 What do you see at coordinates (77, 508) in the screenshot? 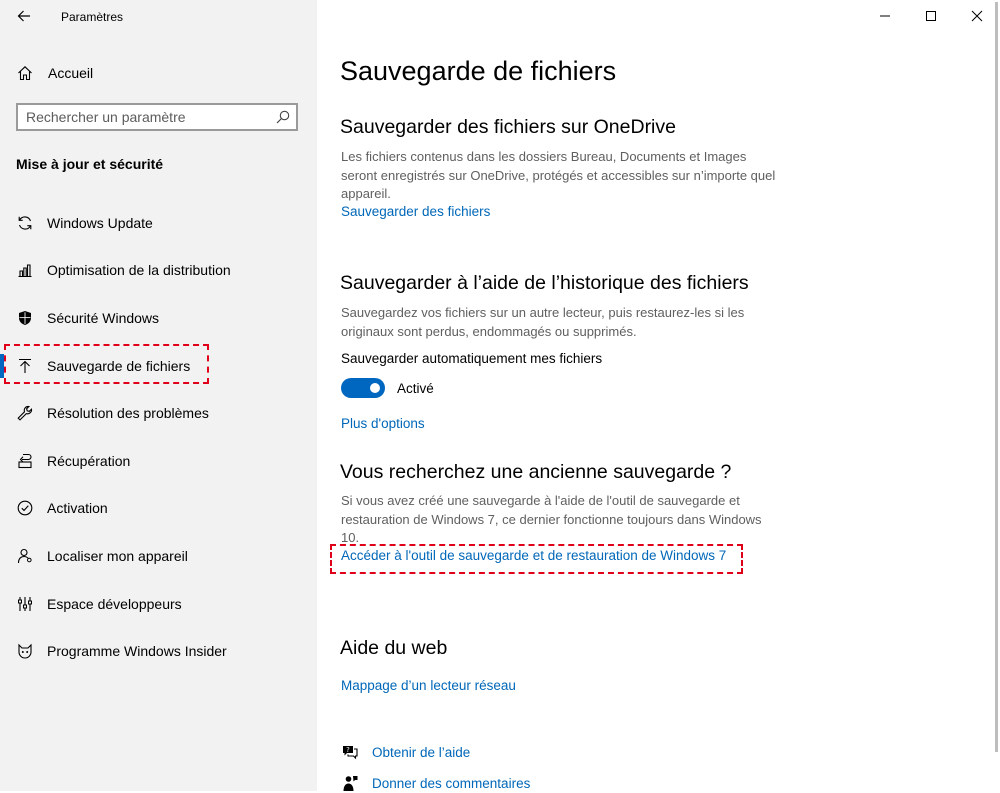
I see `sidebar-item-label: Activation` at bounding box center [77, 508].